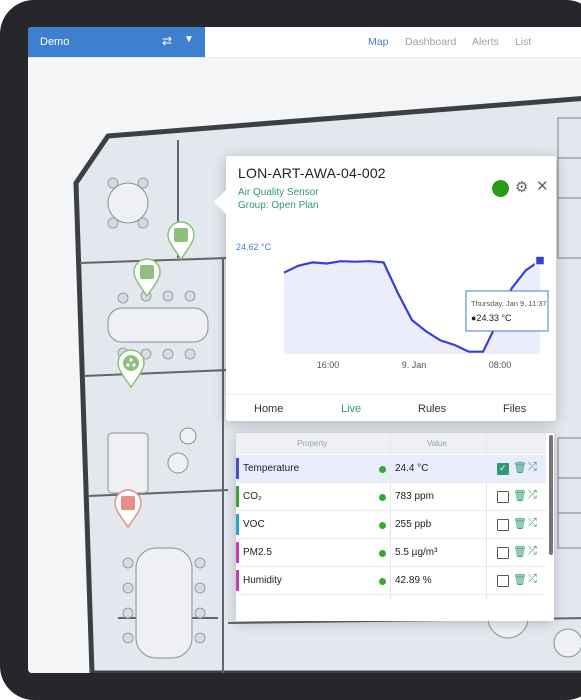 The width and height of the screenshot is (581, 700). What do you see at coordinates (189, 39) in the screenshot?
I see `chevron-down-icon: ▼` at bounding box center [189, 39].